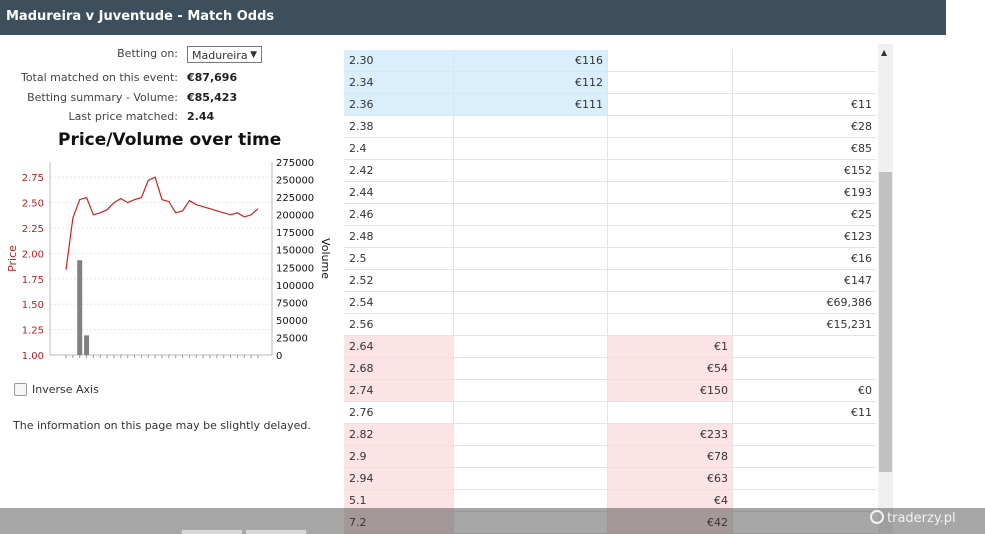  I want to click on stat-value-volume: €85,423, so click(212, 97).